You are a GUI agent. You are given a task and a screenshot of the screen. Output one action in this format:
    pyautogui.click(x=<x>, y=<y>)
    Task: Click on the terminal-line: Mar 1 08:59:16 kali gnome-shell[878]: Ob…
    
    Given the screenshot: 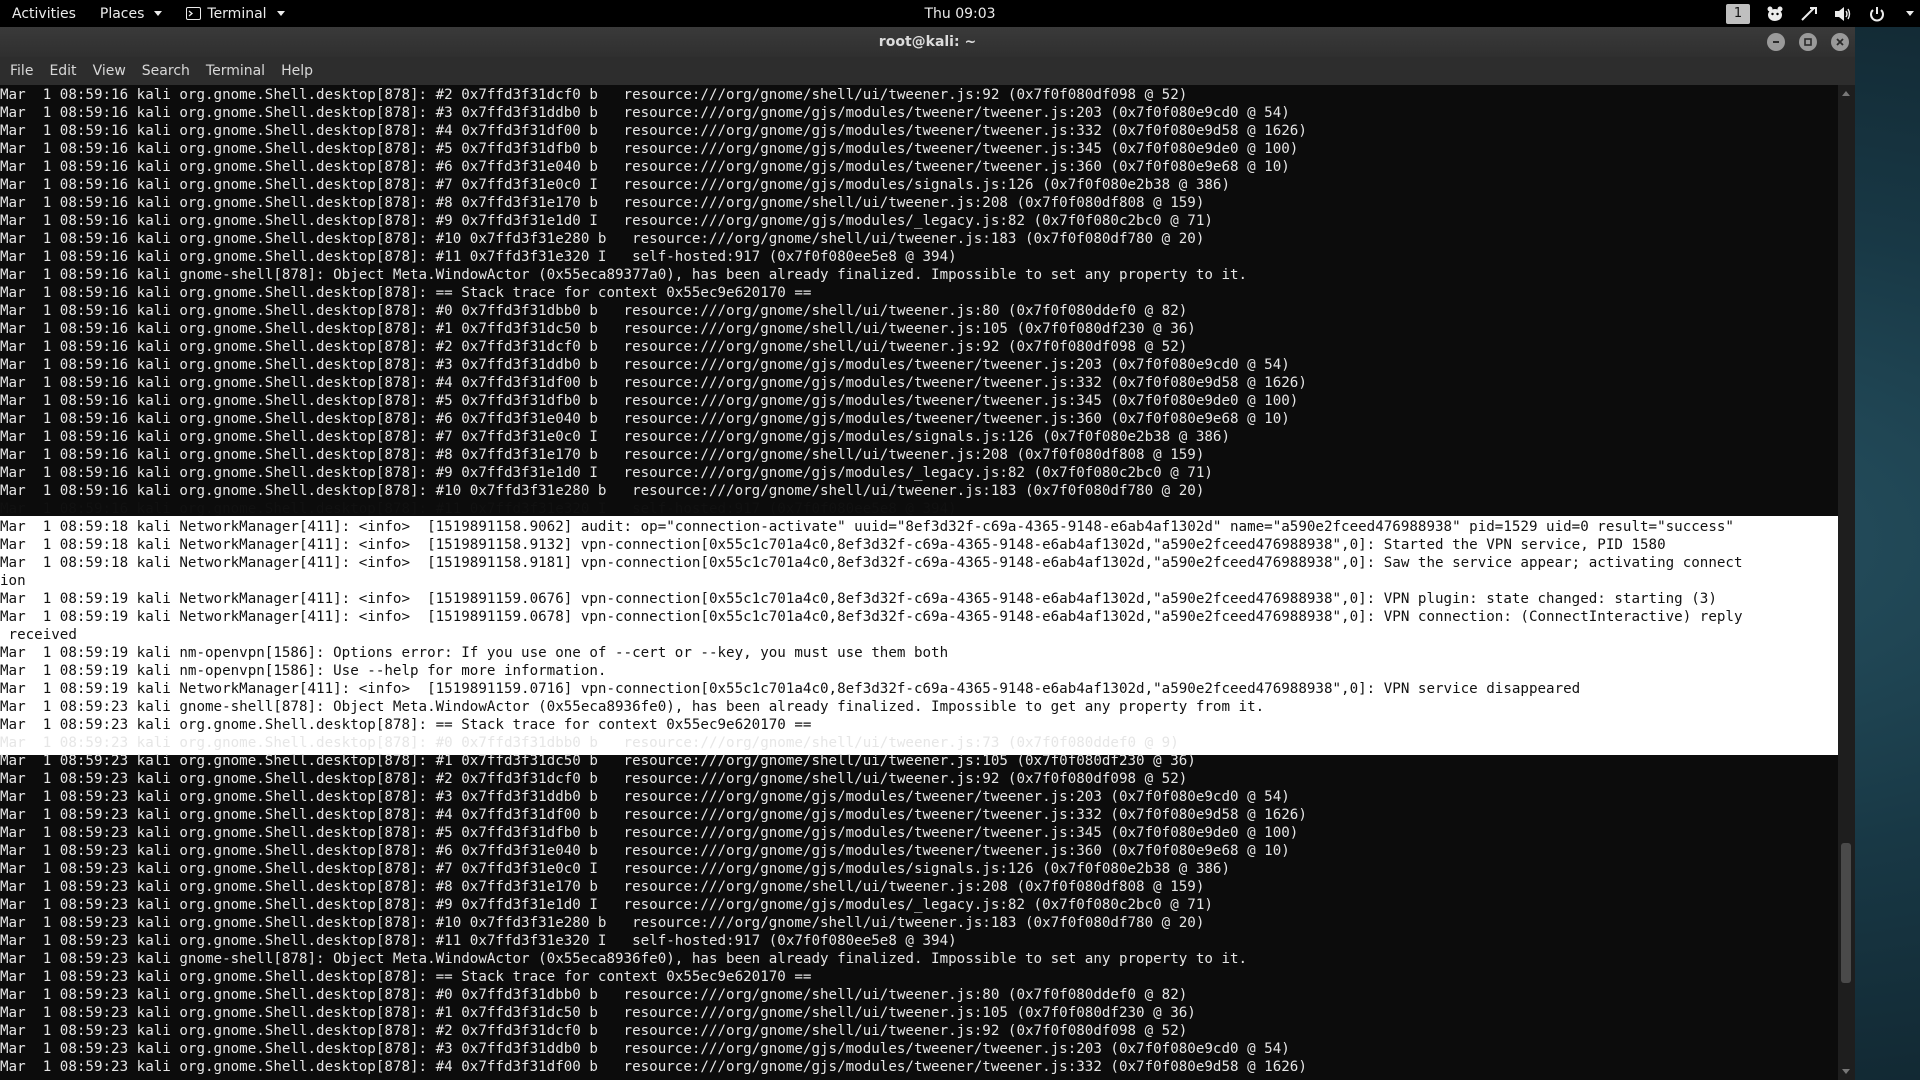 What is the action you would take?
    pyautogui.click(x=624, y=275)
    